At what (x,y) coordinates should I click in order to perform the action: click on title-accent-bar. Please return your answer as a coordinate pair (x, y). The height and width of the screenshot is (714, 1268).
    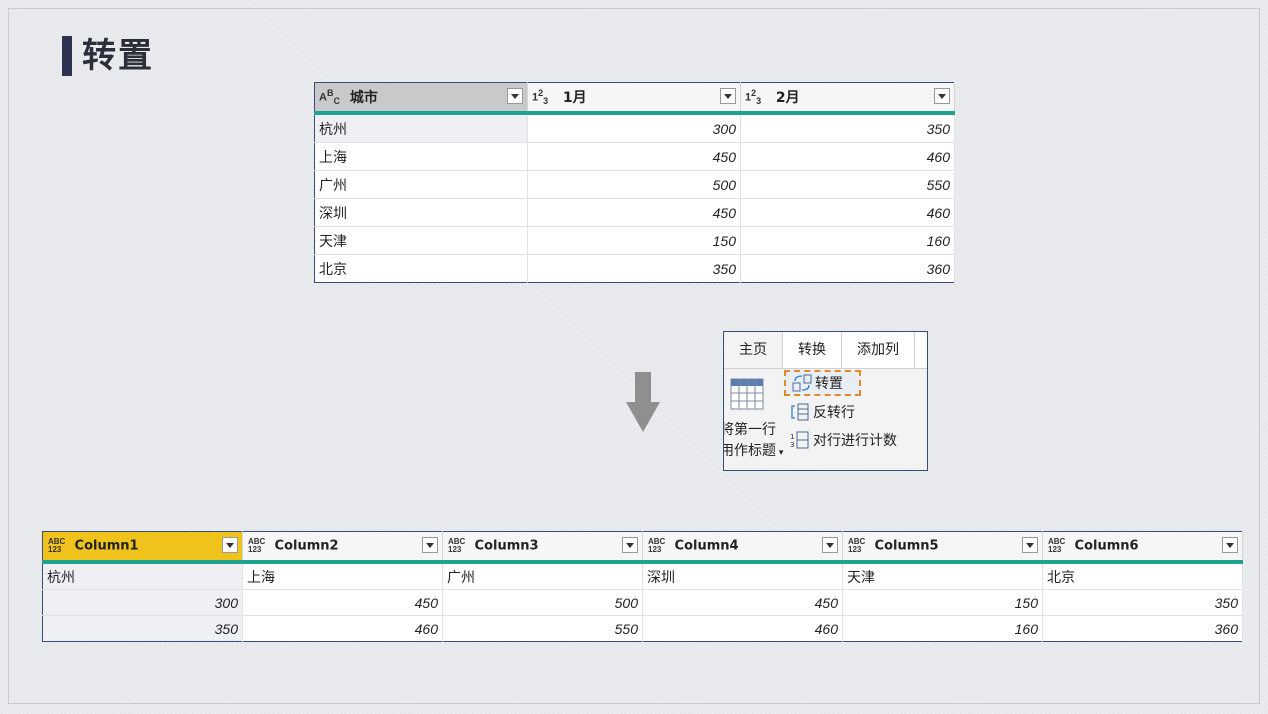
    Looking at the image, I should click on (67, 56).